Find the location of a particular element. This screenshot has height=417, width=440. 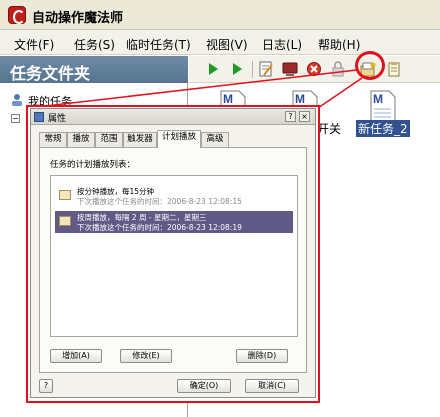

dialog-help-button: ? is located at coordinates (290, 116).